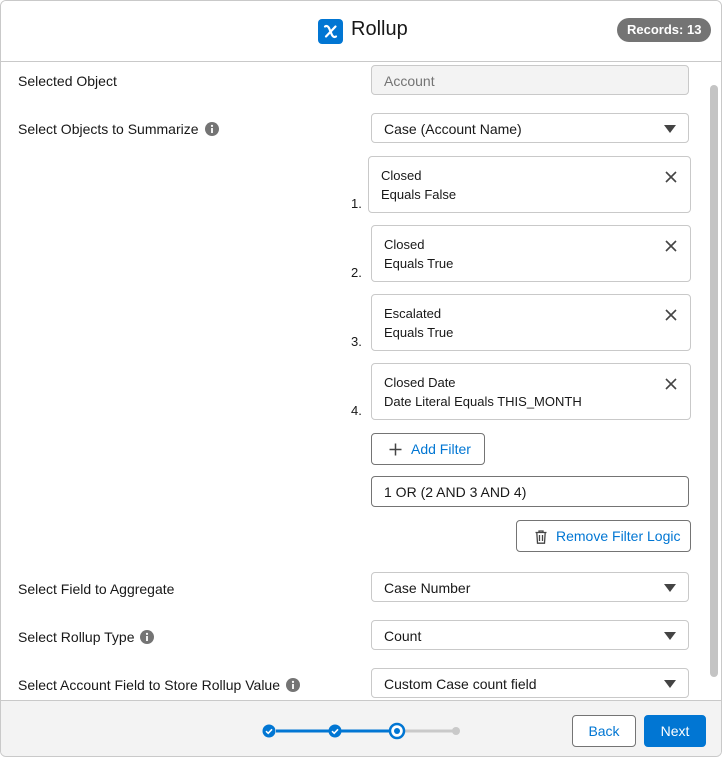  What do you see at coordinates (361, 731) in the screenshot?
I see `progress-indicator` at bounding box center [361, 731].